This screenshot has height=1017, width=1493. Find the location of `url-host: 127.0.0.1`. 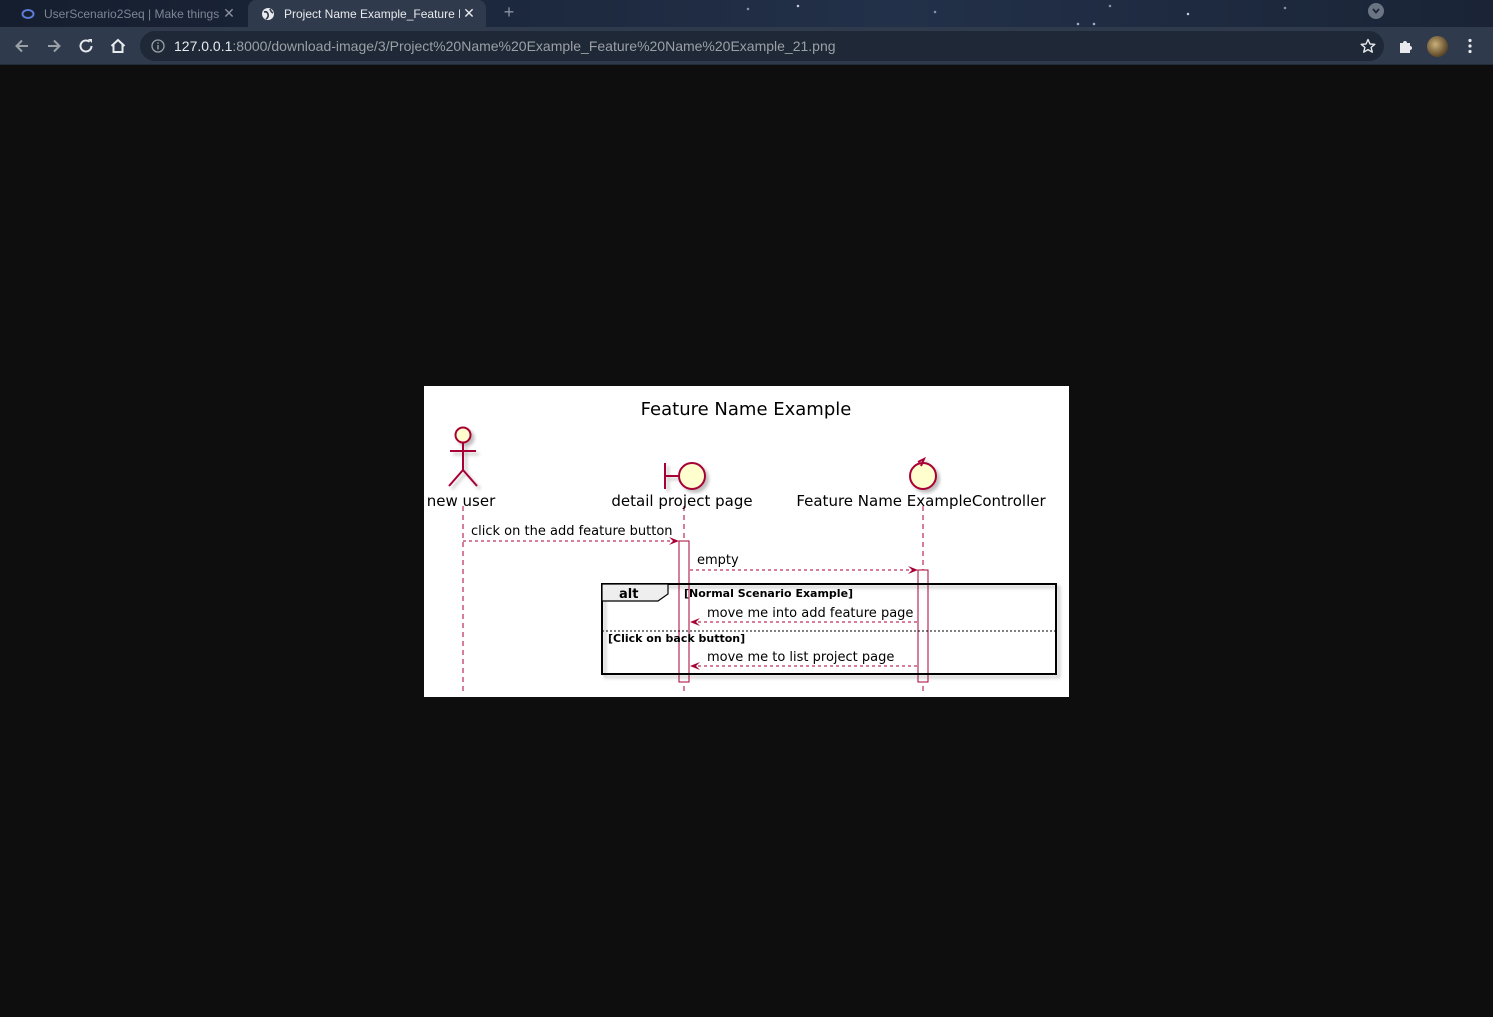

url-host: 127.0.0.1 is located at coordinates (203, 46).